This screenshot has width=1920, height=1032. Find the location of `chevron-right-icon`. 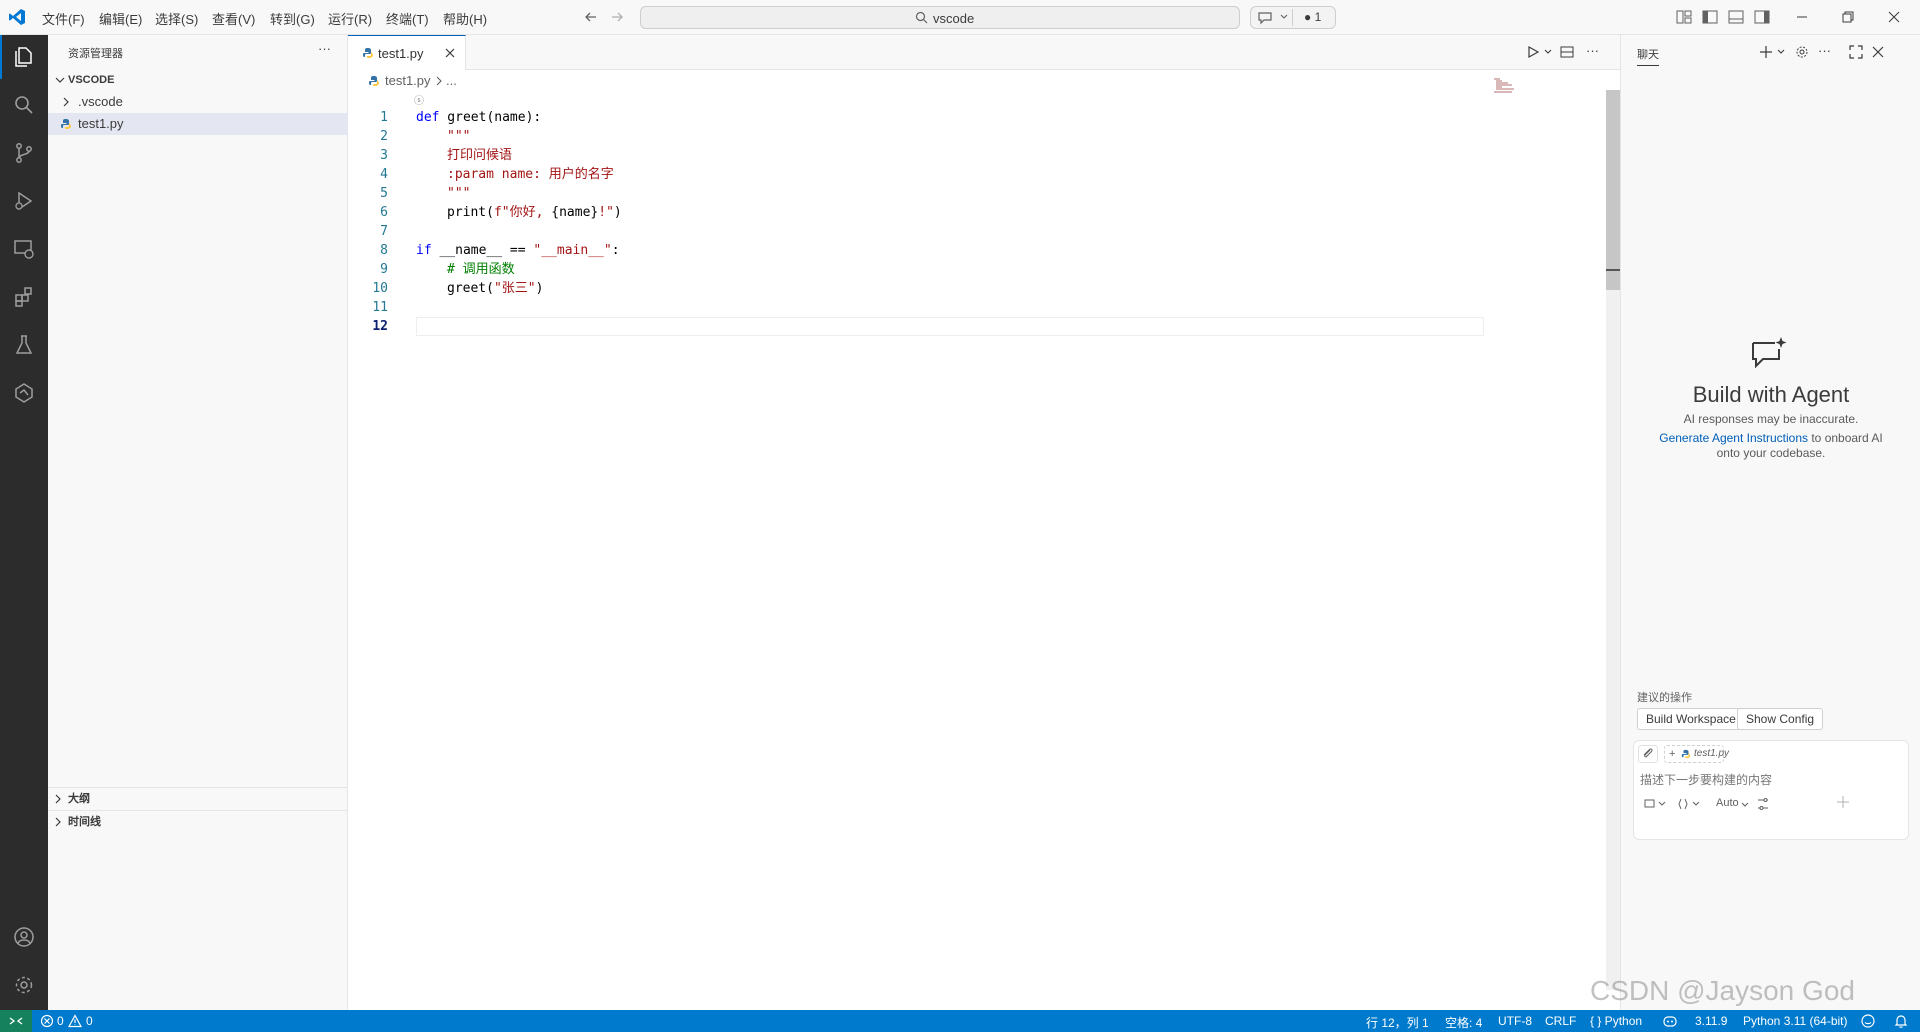

chevron-right-icon is located at coordinates (66, 102).